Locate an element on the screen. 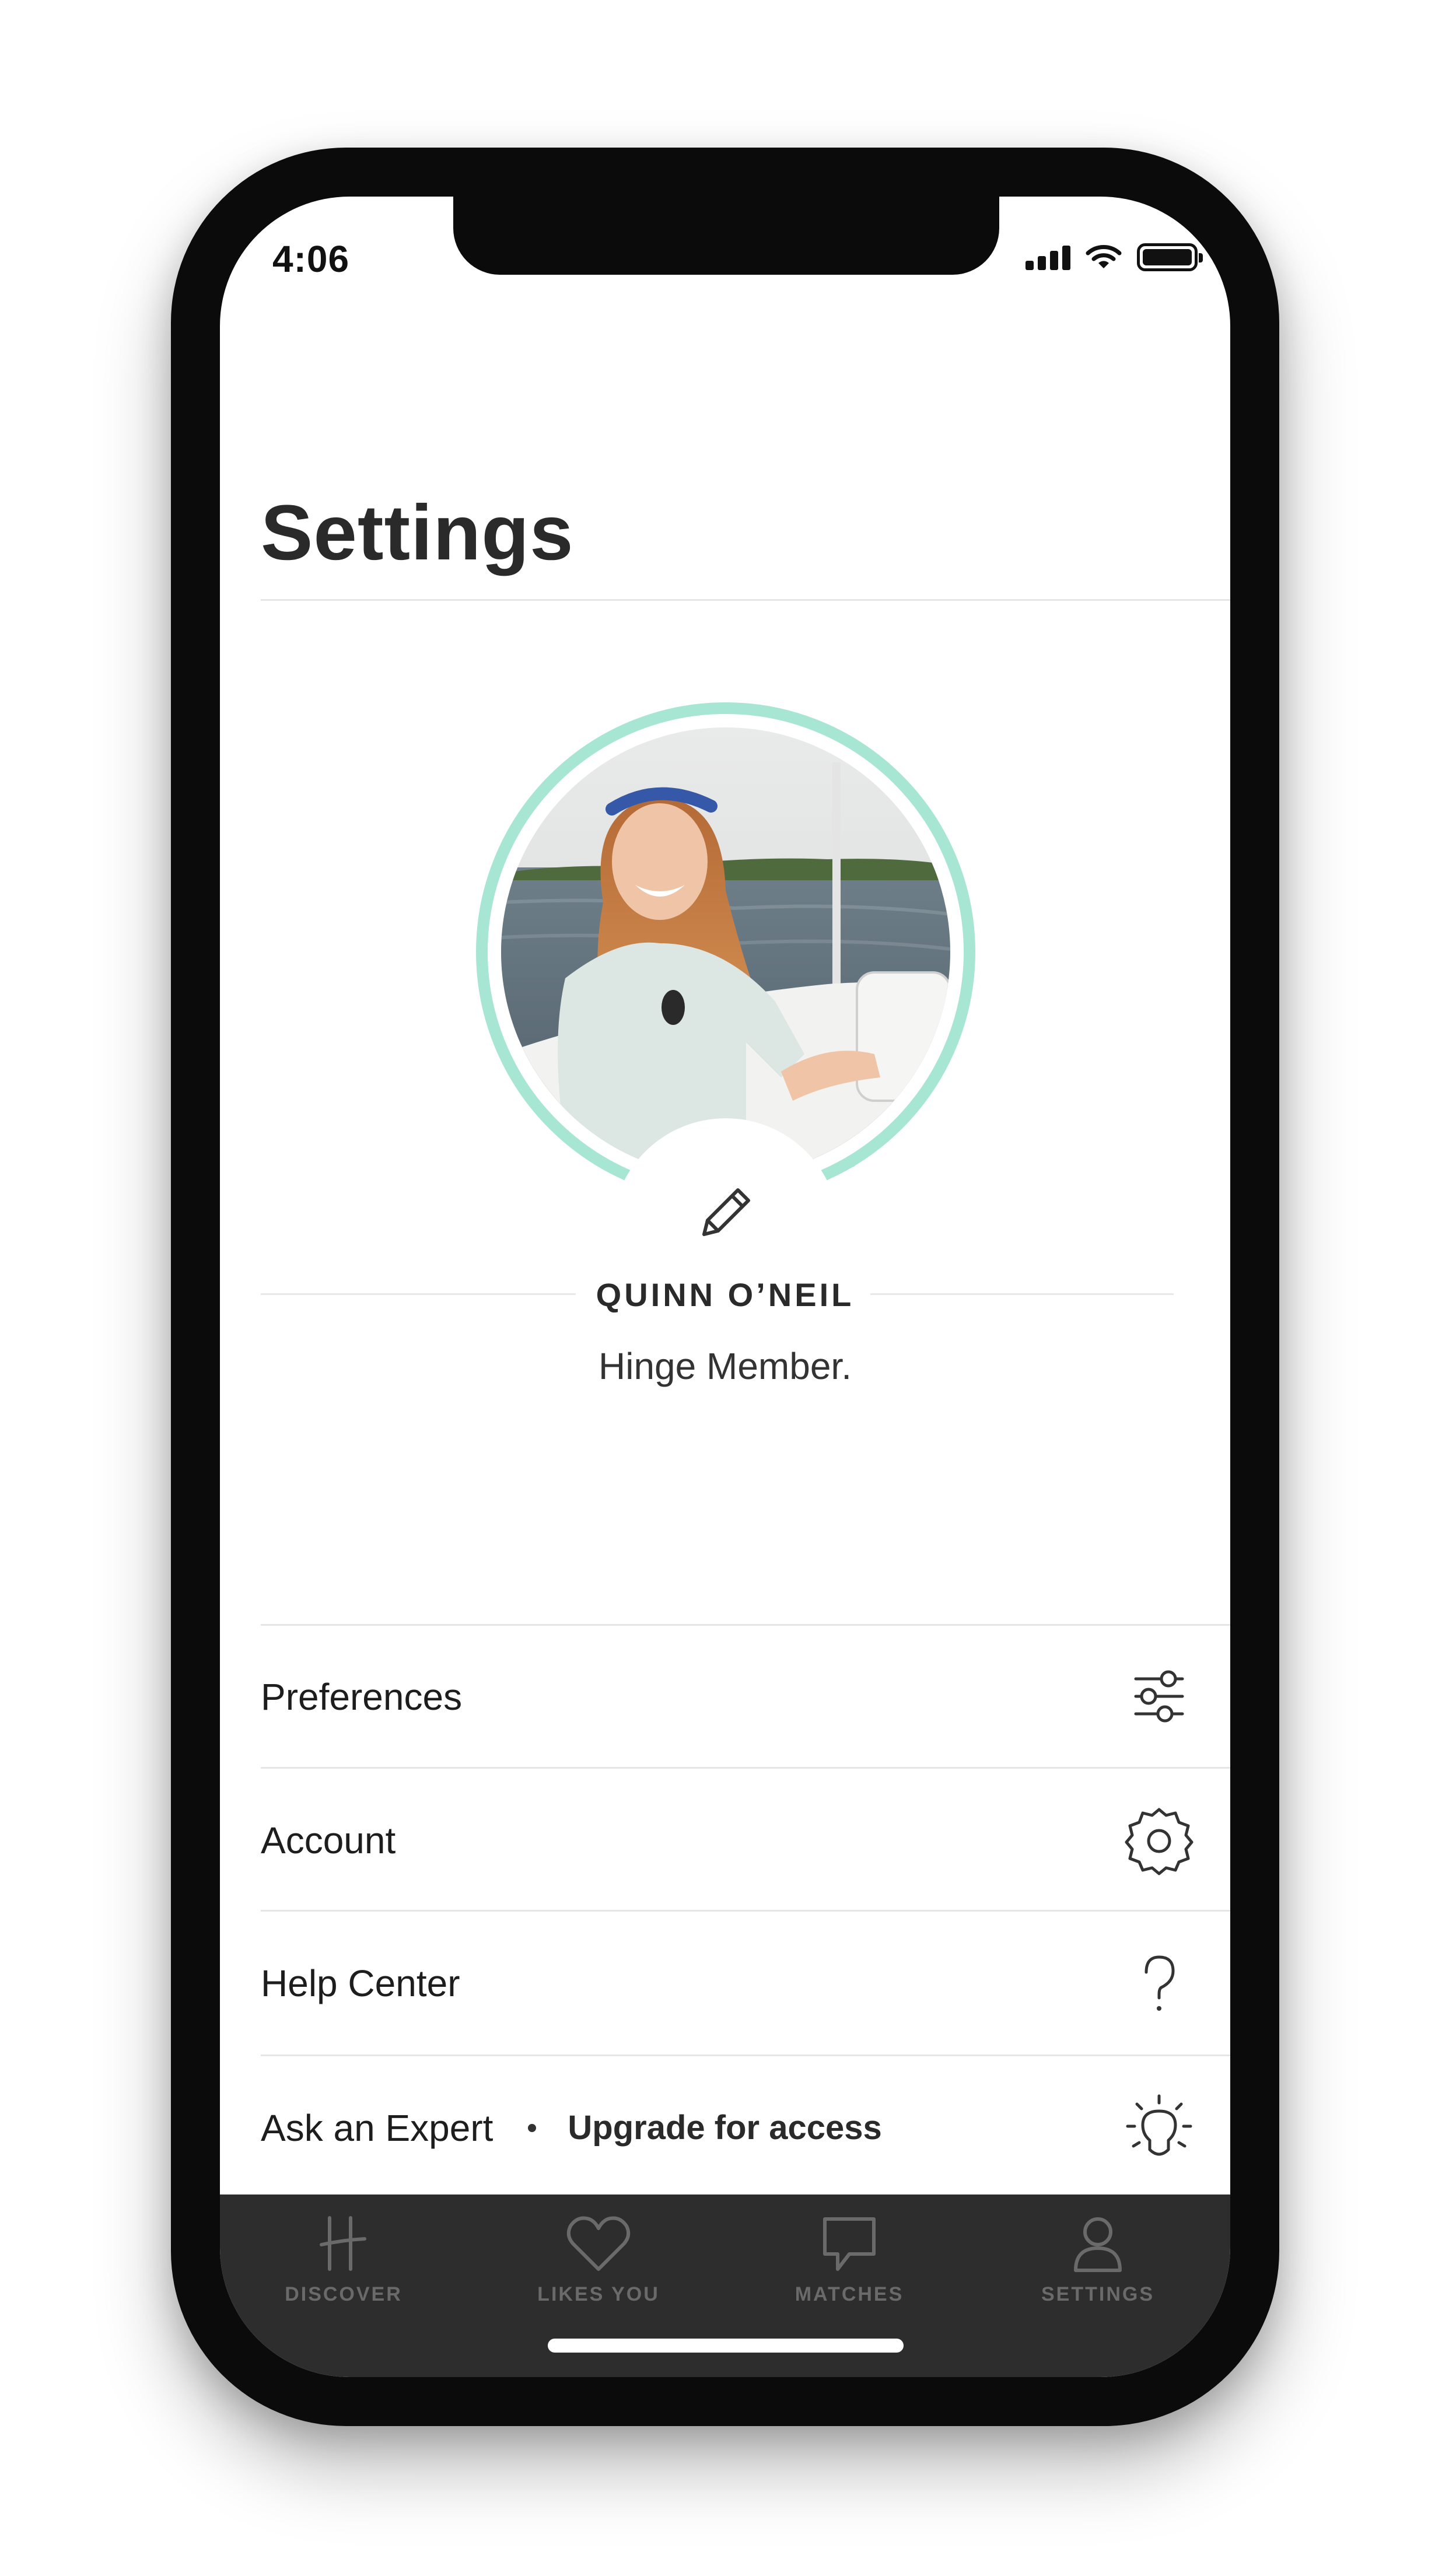  avatar is located at coordinates (725, 952).